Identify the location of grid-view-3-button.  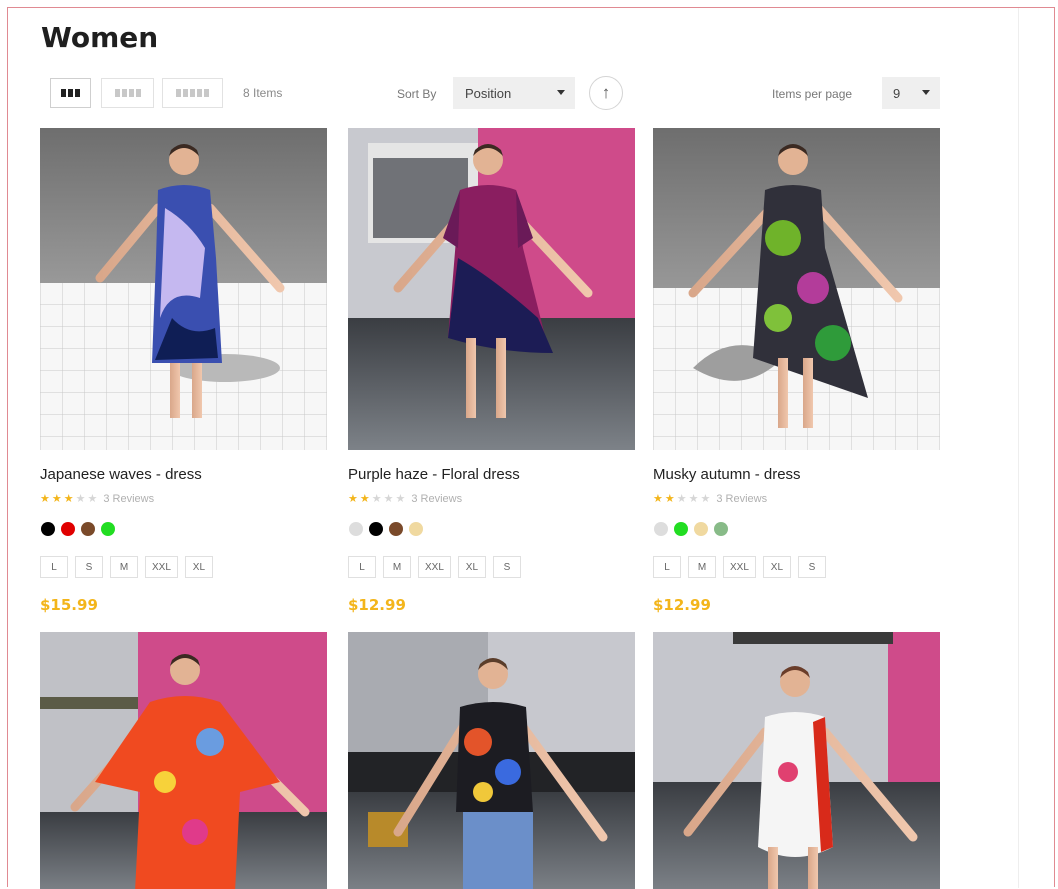
(70, 93).